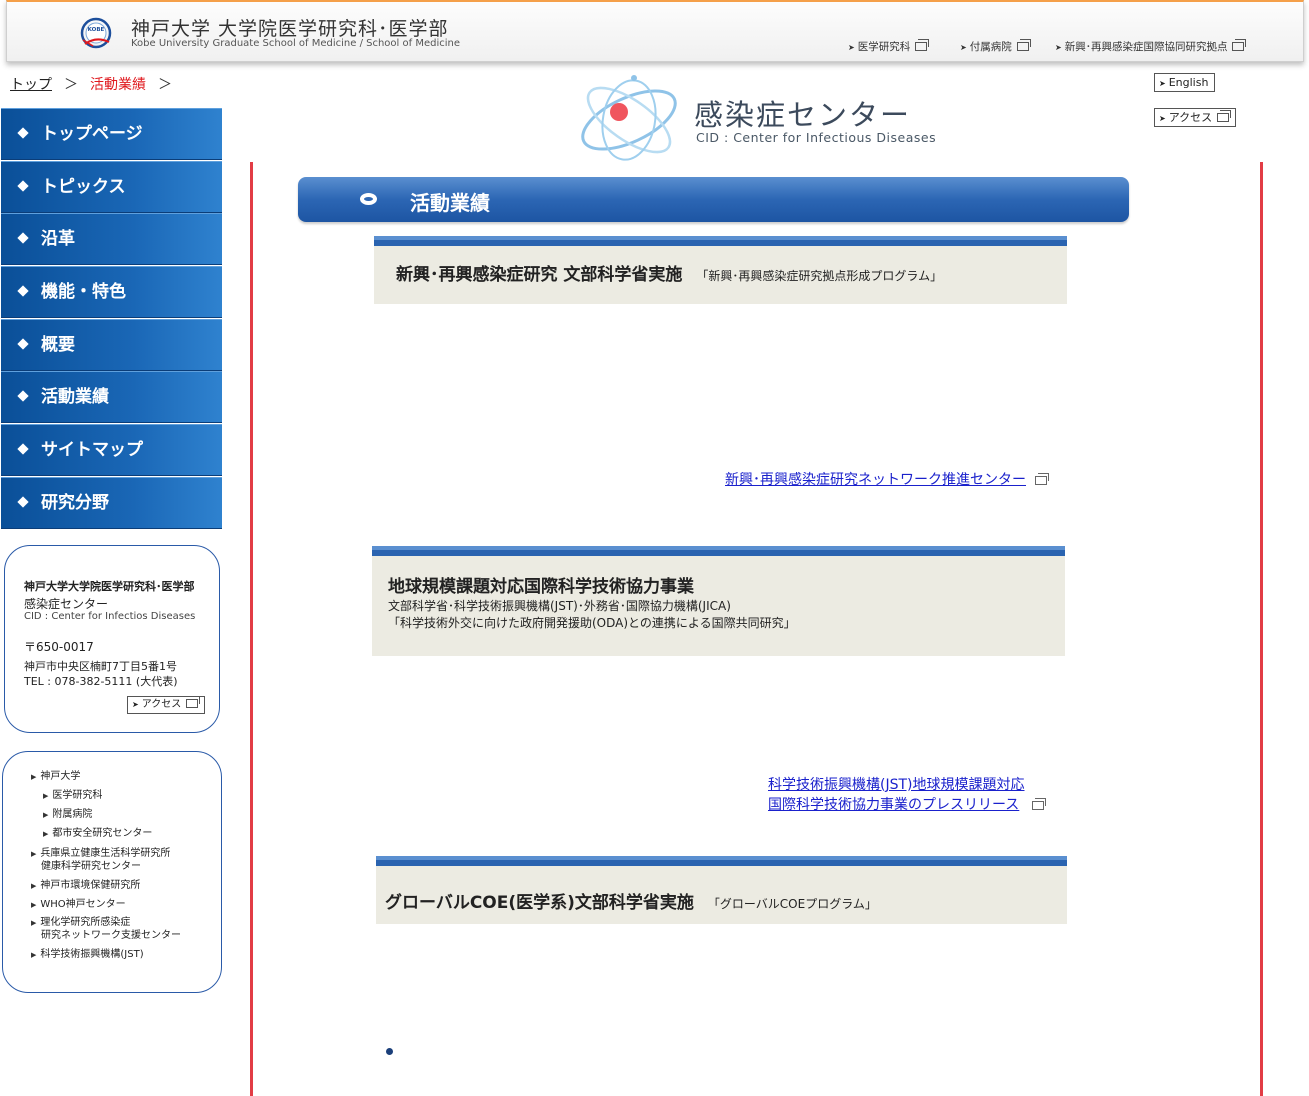  What do you see at coordinates (995, 46) in the screenshot?
I see `header-link-hospital: ➤ 付属病院` at bounding box center [995, 46].